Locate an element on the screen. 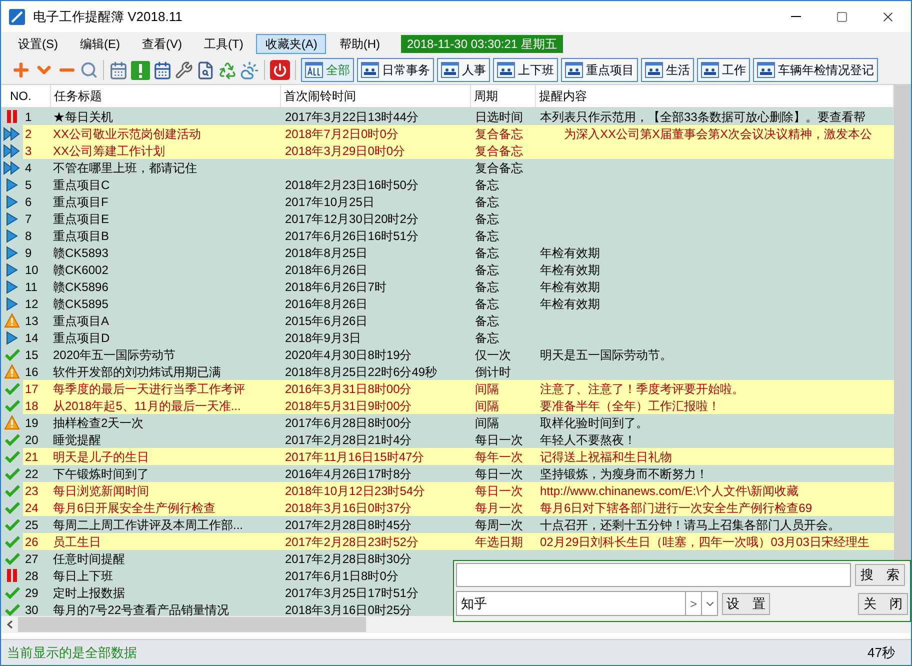 The image size is (912, 666). table-cell: 2017年2月28日21时4分 is located at coordinates (348, 439).